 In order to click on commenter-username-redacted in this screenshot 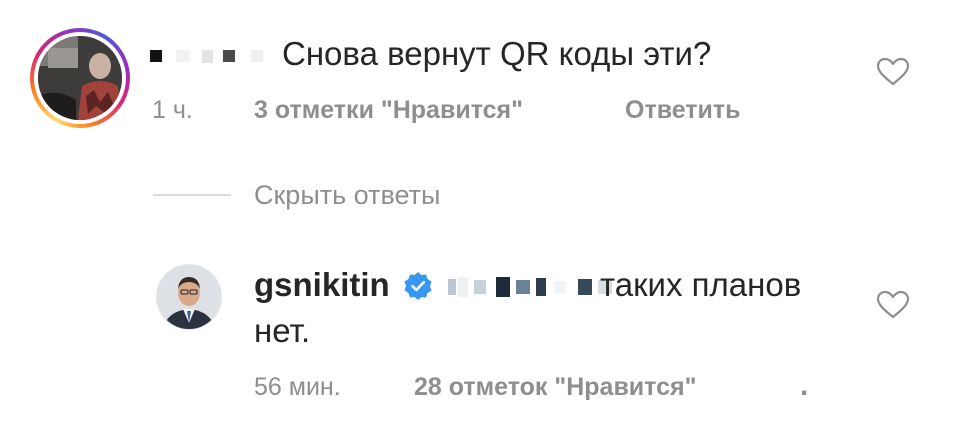, I will do `click(206, 56)`.